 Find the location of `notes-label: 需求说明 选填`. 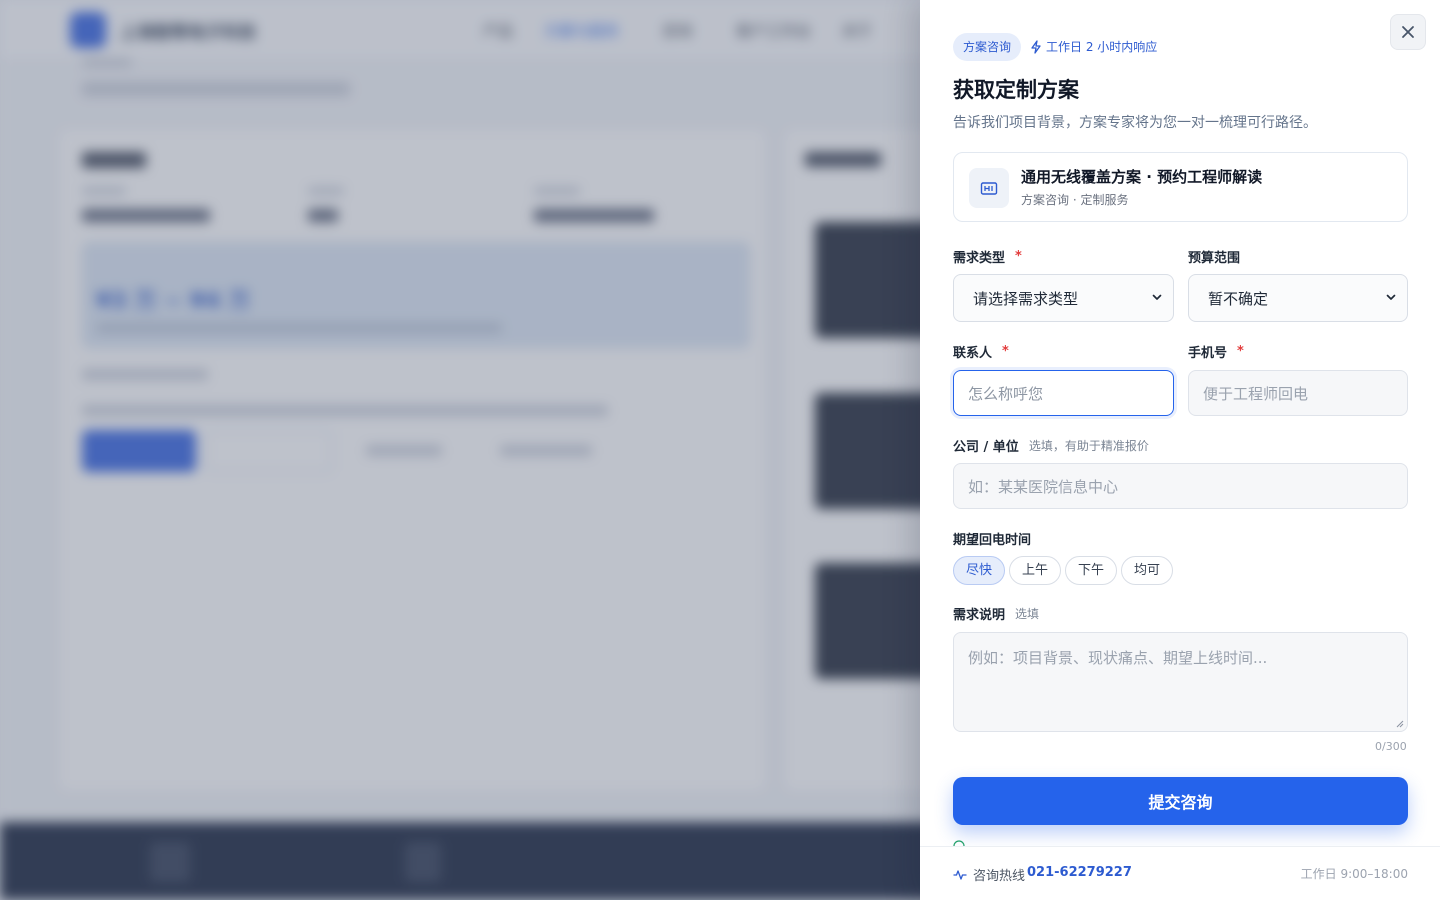

notes-label: 需求说明 选填 is located at coordinates (996, 613).